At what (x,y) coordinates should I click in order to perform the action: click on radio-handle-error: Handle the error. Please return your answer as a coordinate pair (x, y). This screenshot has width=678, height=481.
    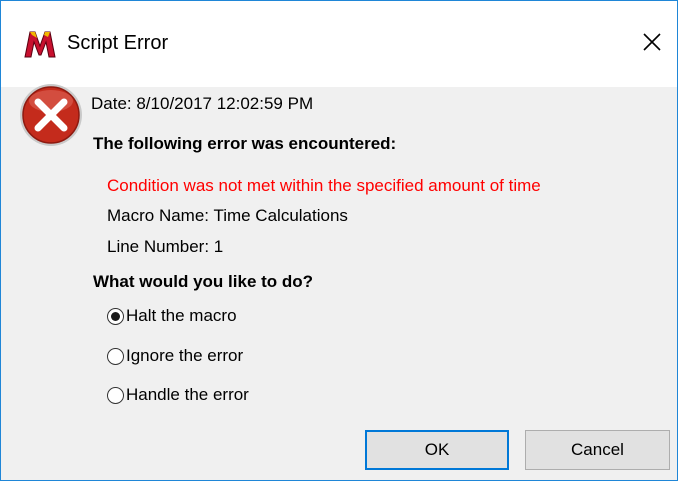
    Looking at the image, I should click on (178, 395).